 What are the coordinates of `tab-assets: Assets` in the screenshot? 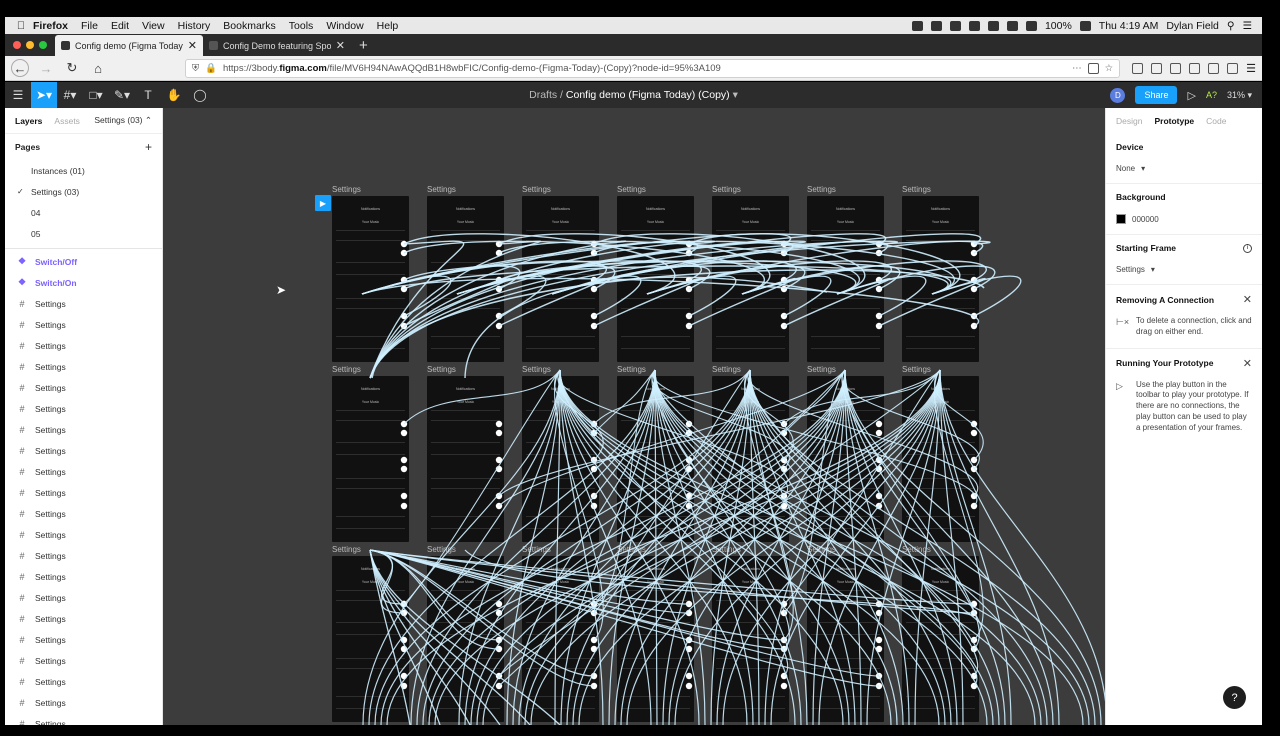 It's located at (67, 121).